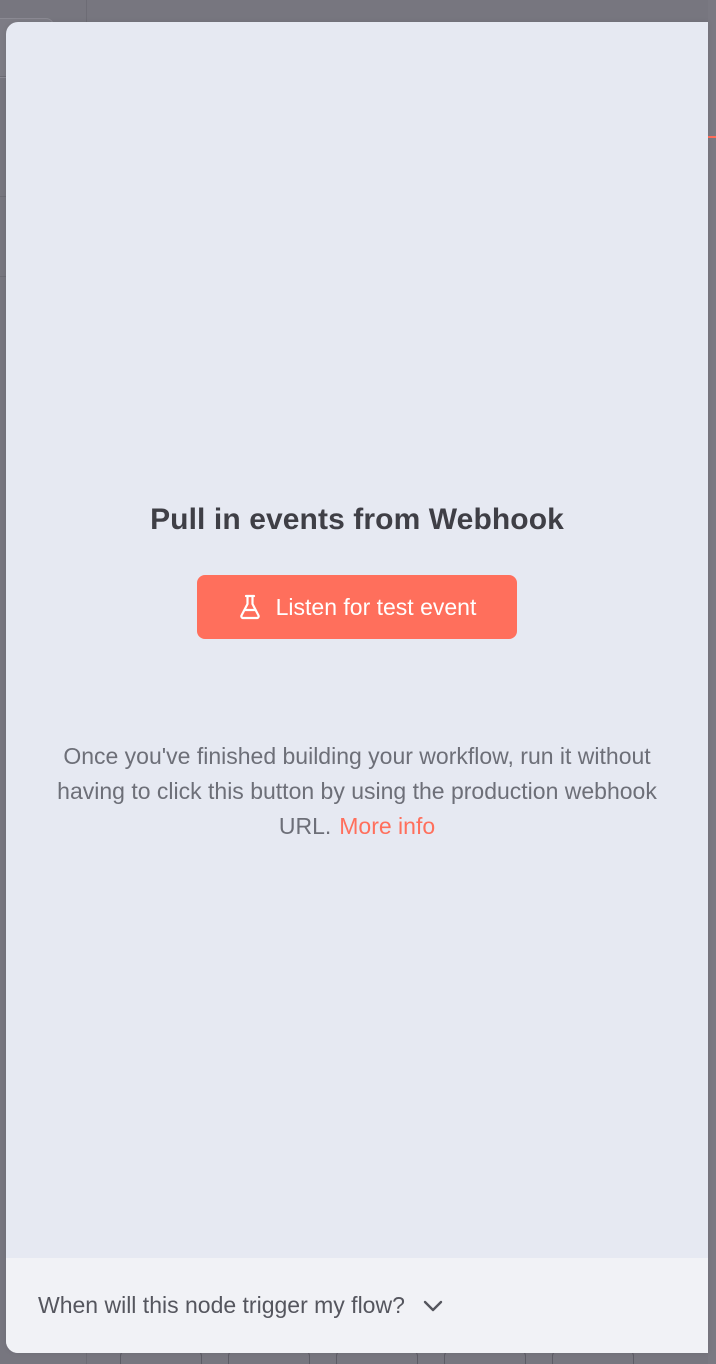 This screenshot has height=1364, width=716. What do you see at coordinates (376, 606) in the screenshot?
I see `listen-button-label: Listen for test event` at bounding box center [376, 606].